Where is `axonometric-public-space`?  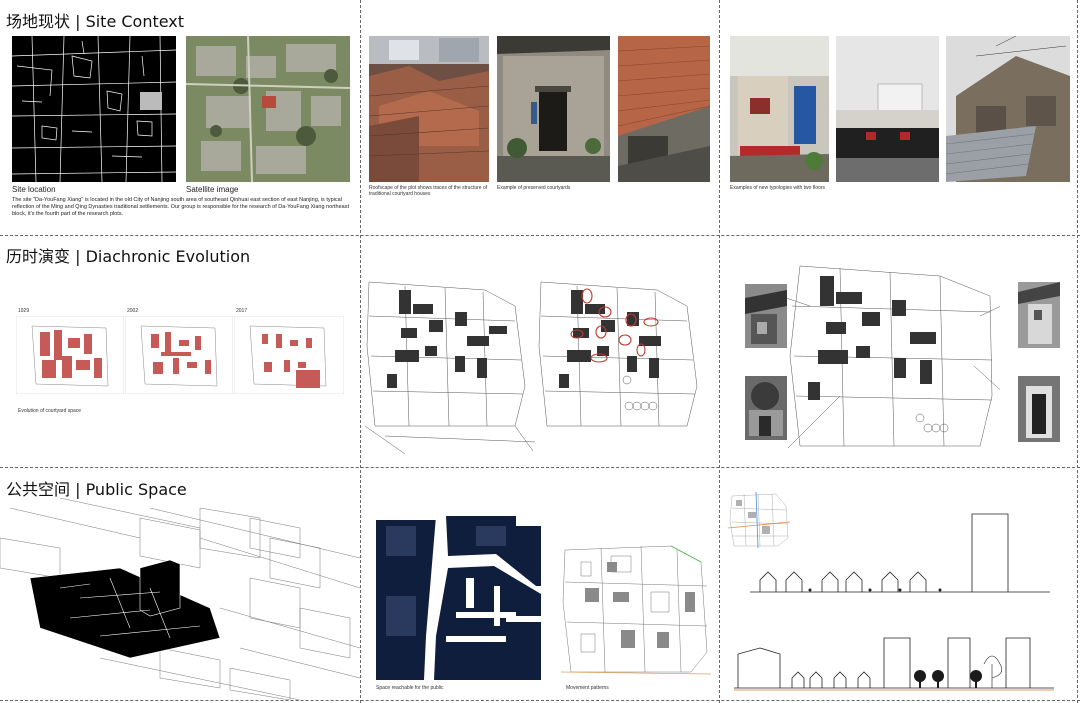 axonometric-public-space is located at coordinates (180, 599).